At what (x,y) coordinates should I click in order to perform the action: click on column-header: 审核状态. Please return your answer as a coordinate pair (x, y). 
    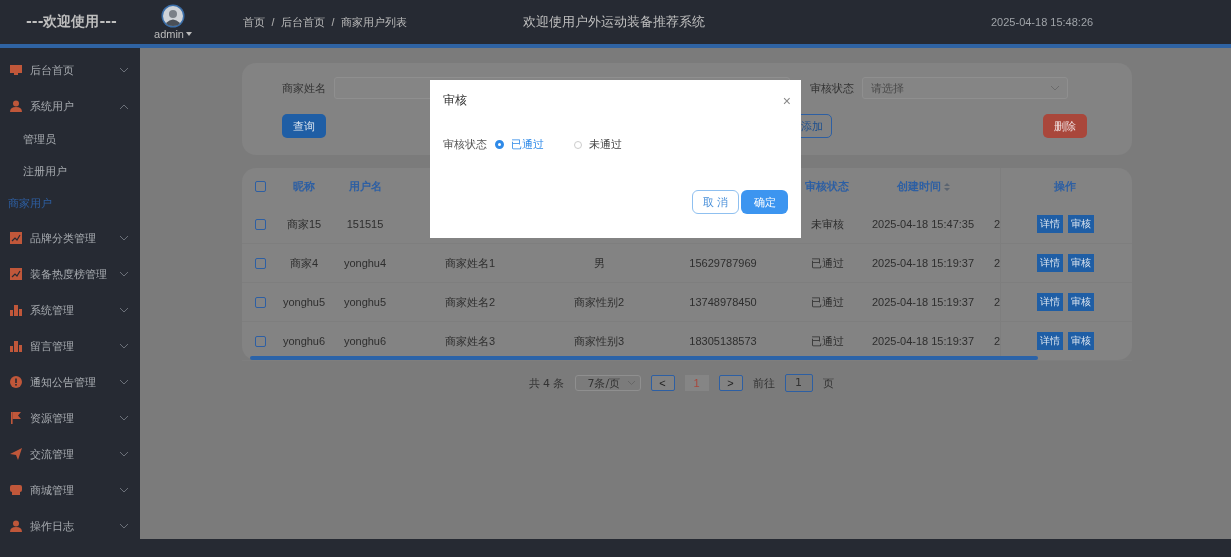
    Looking at the image, I should click on (827, 186).